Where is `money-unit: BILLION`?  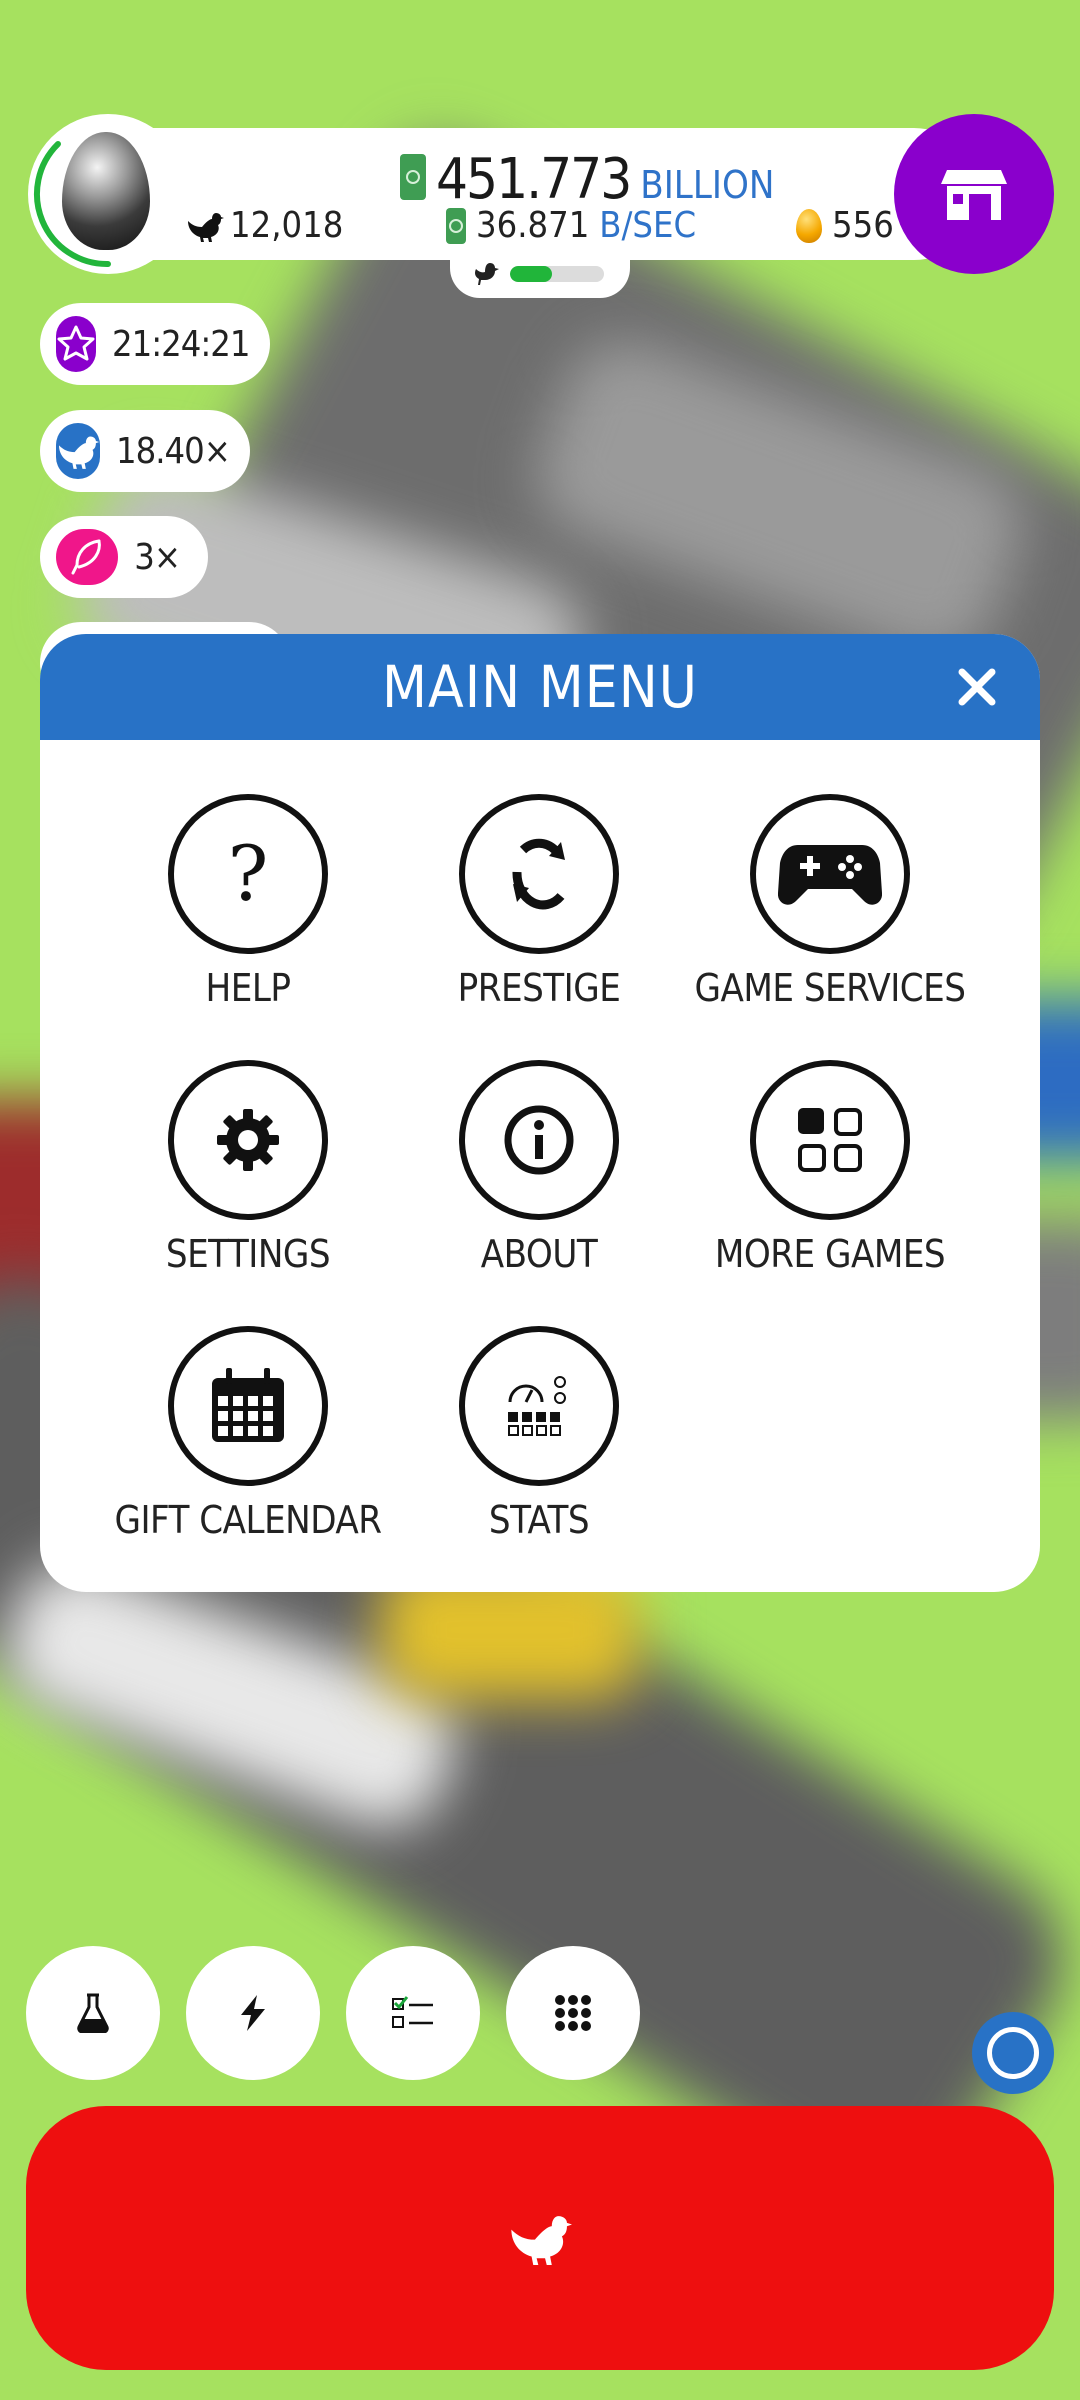
money-unit: BILLION is located at coordinates (707, 185).